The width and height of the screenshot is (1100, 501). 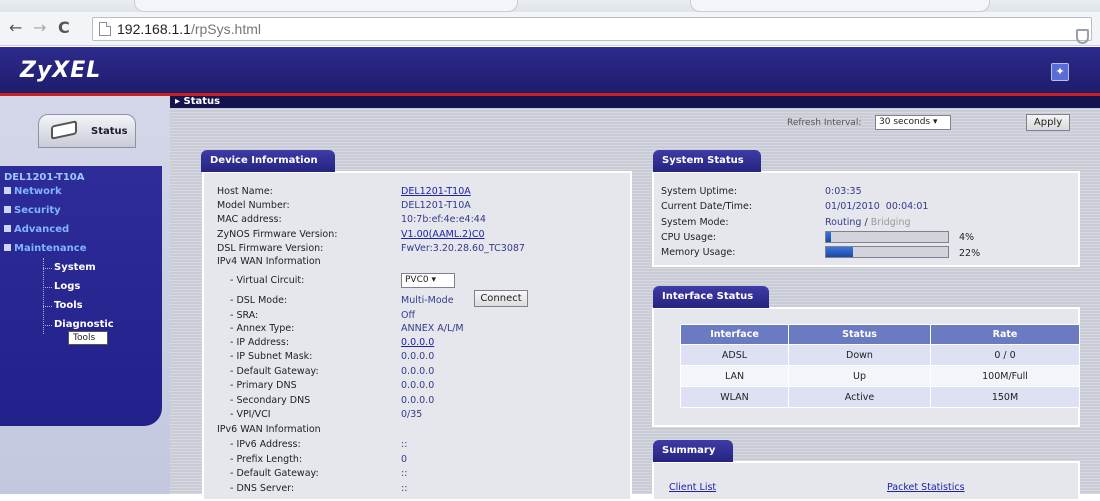 I want to click on table-cell: ADSL, so click(x=734, y=355).